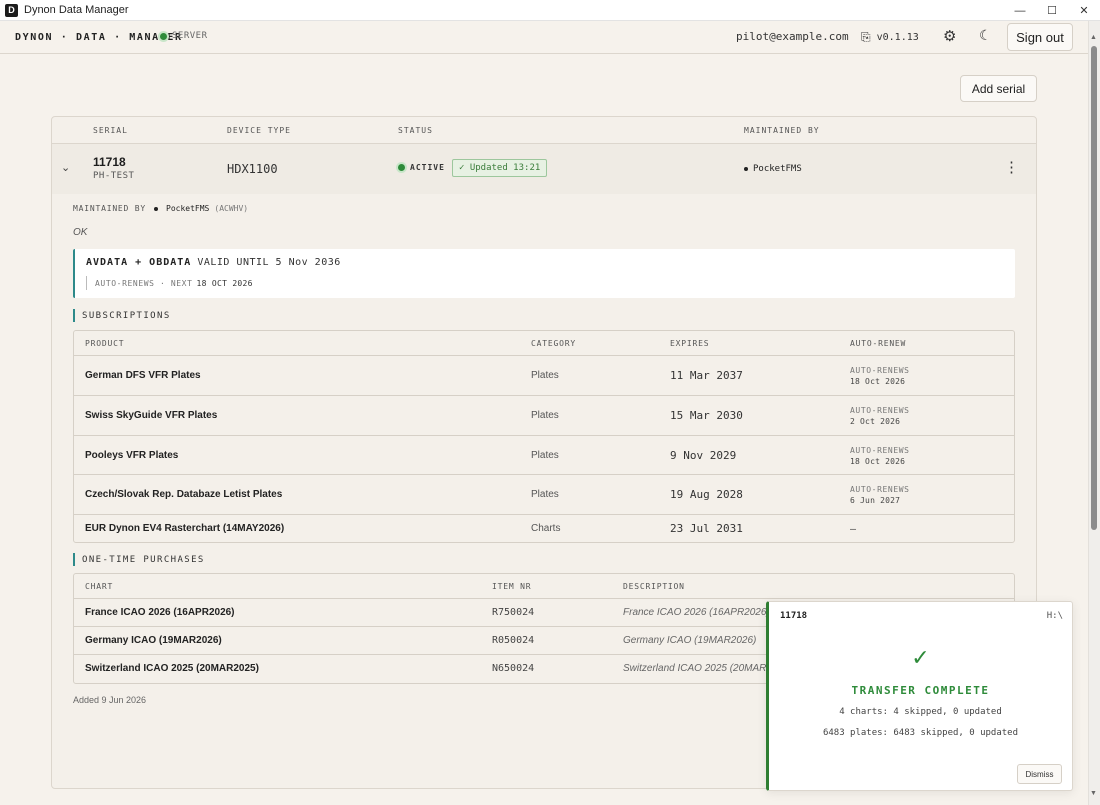  What do you see at coordinates (1020, 10) in the screenshot?
I see `minimize-button: —` at bounding box center [1020, 10].